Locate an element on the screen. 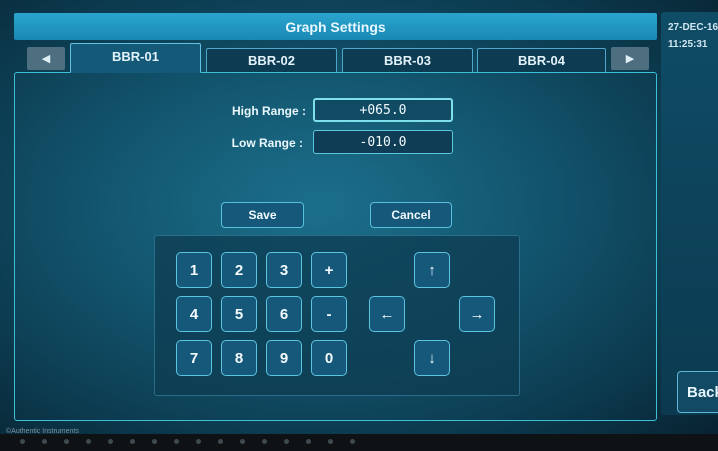 The width and height of the screenshot is (718, 451). cancel-button: Cancel is located at coordinates (411, 215).